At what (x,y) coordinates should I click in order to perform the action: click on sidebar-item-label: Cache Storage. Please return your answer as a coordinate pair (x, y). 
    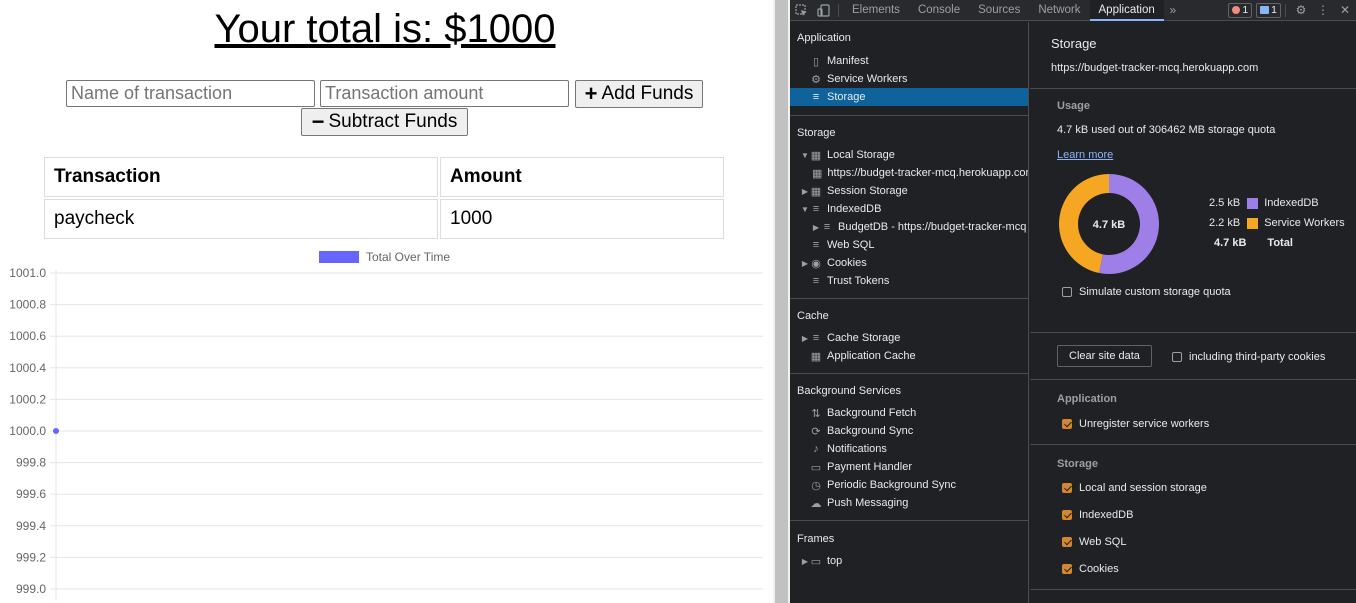
    Looking at the image, I should click on (864, 338).